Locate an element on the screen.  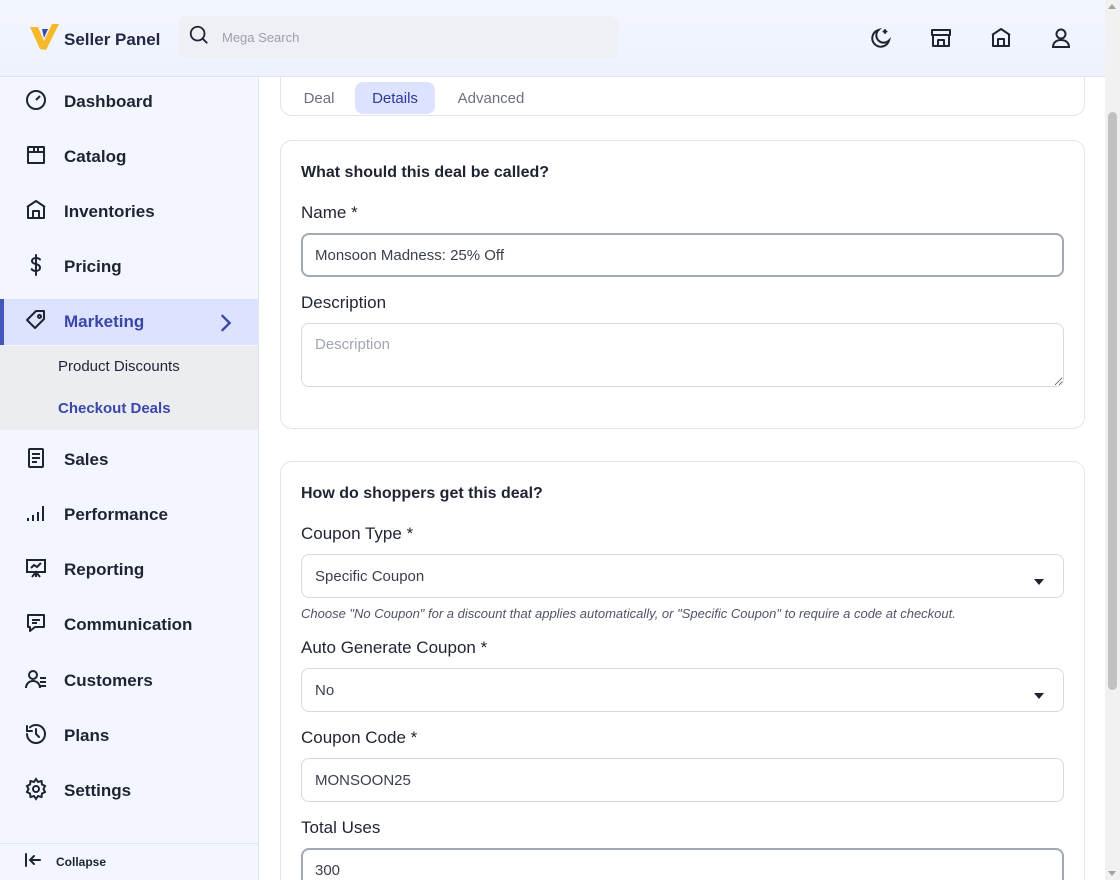
description-field is located at coordinates (682, 355).